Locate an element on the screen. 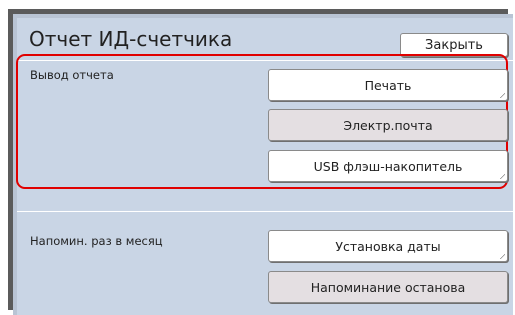 This screenshot has height=315, width=515. print-button: Печать is located at coordinates (388, 85).